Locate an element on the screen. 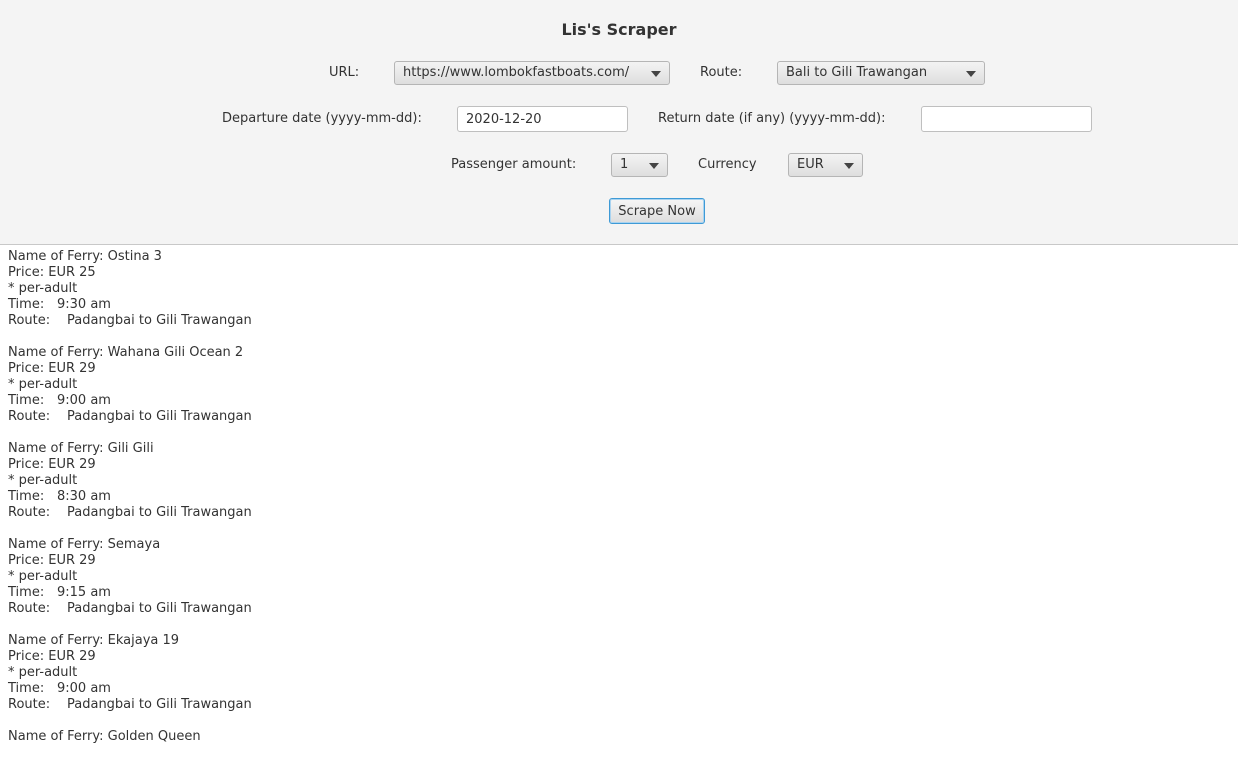 The width and height of the screenshot is (1238, 761). return-date-field is located at coordinates (1006, 119).